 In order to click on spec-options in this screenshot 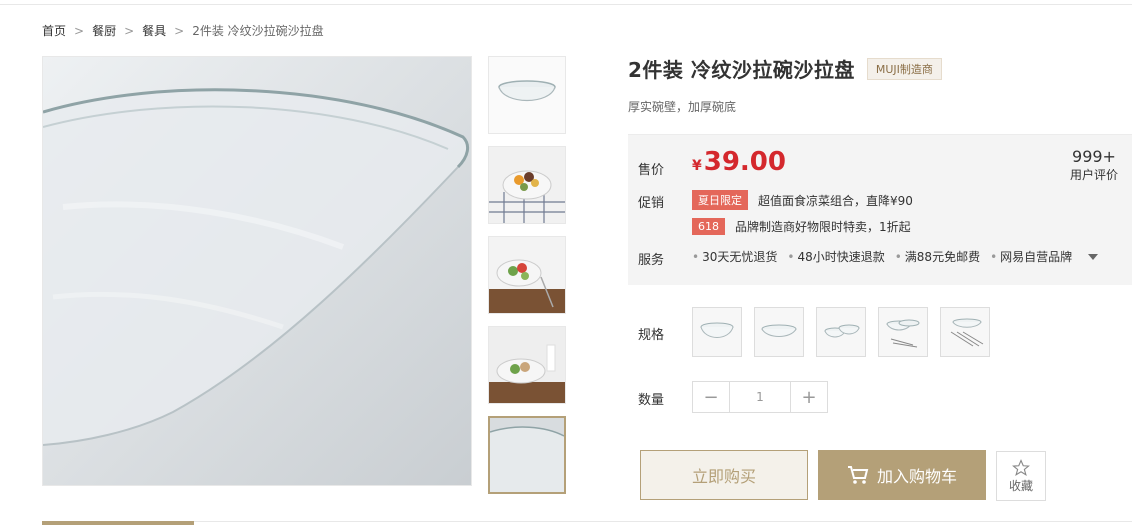, I will do `click(847, 332)`.